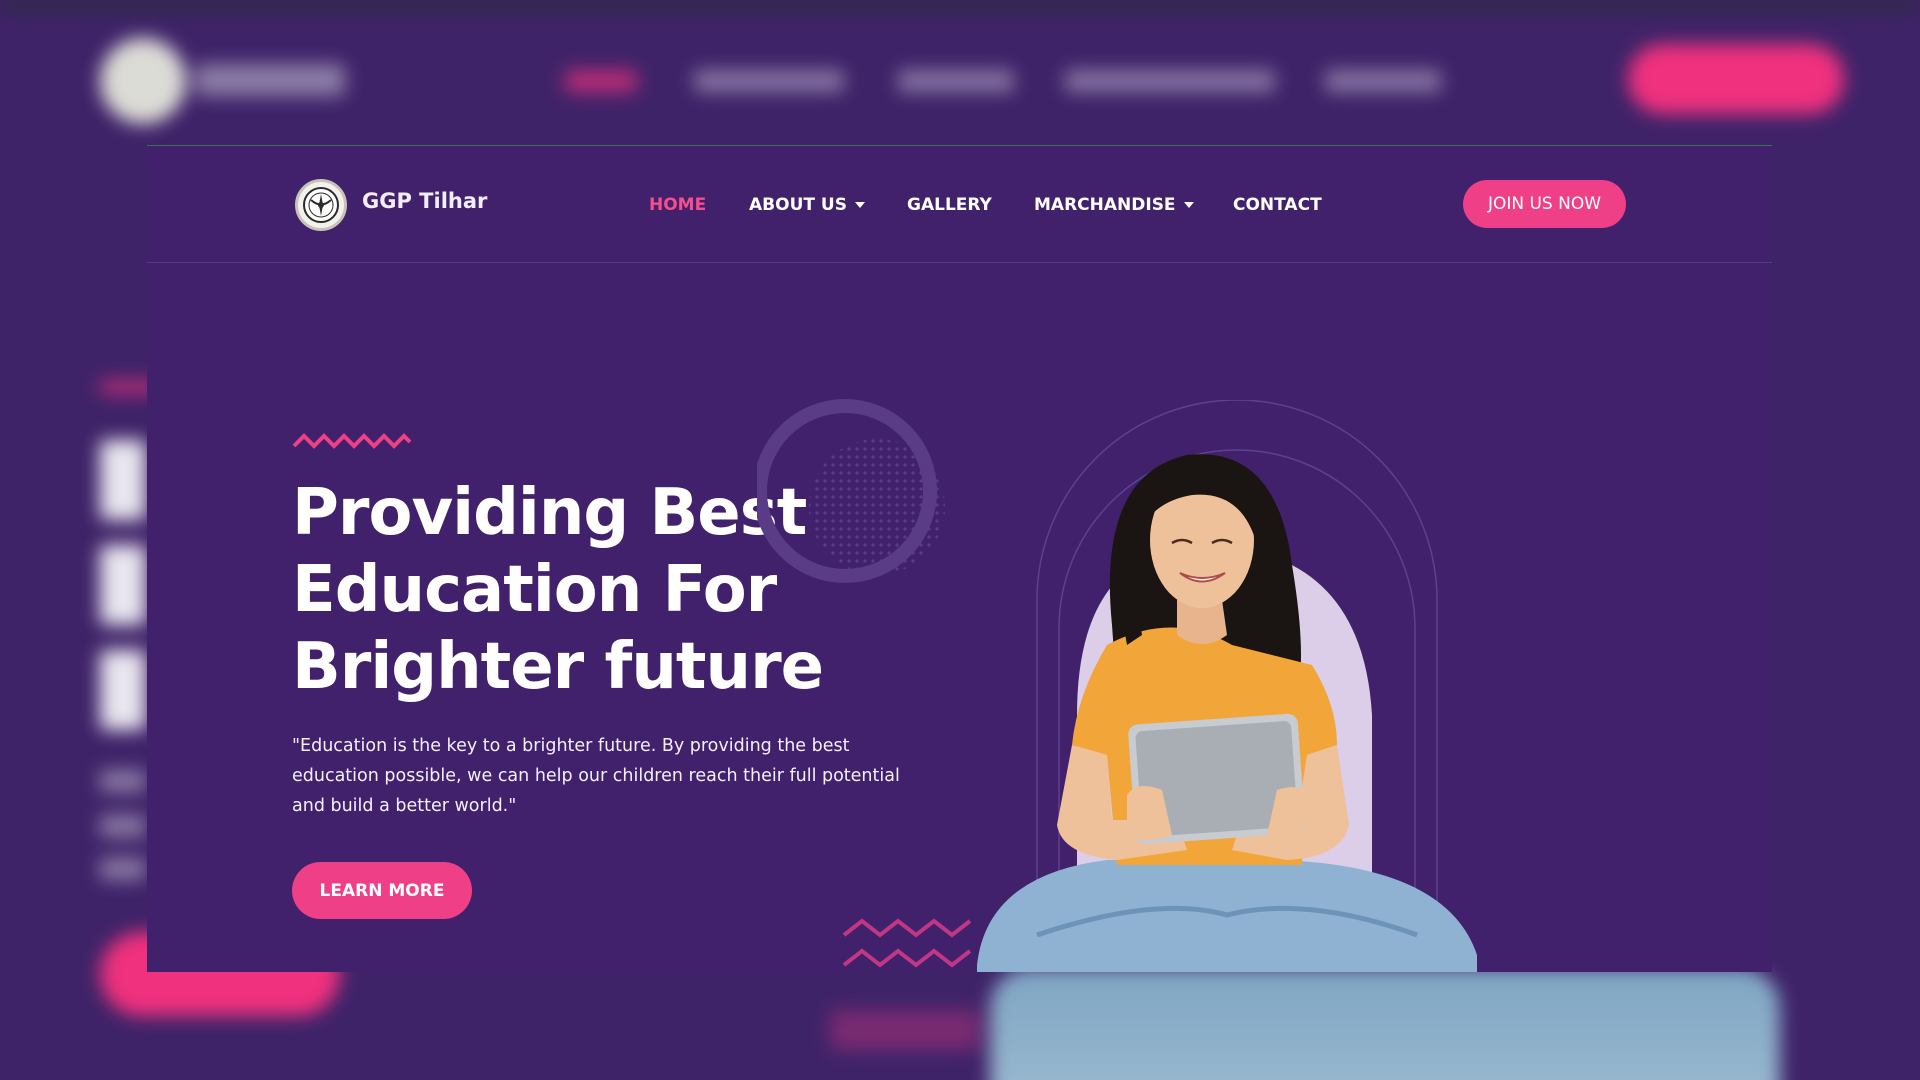 The image size is (1920, 1080). I want to click on nav-about-us: ABOUT US, so click(807, 205).